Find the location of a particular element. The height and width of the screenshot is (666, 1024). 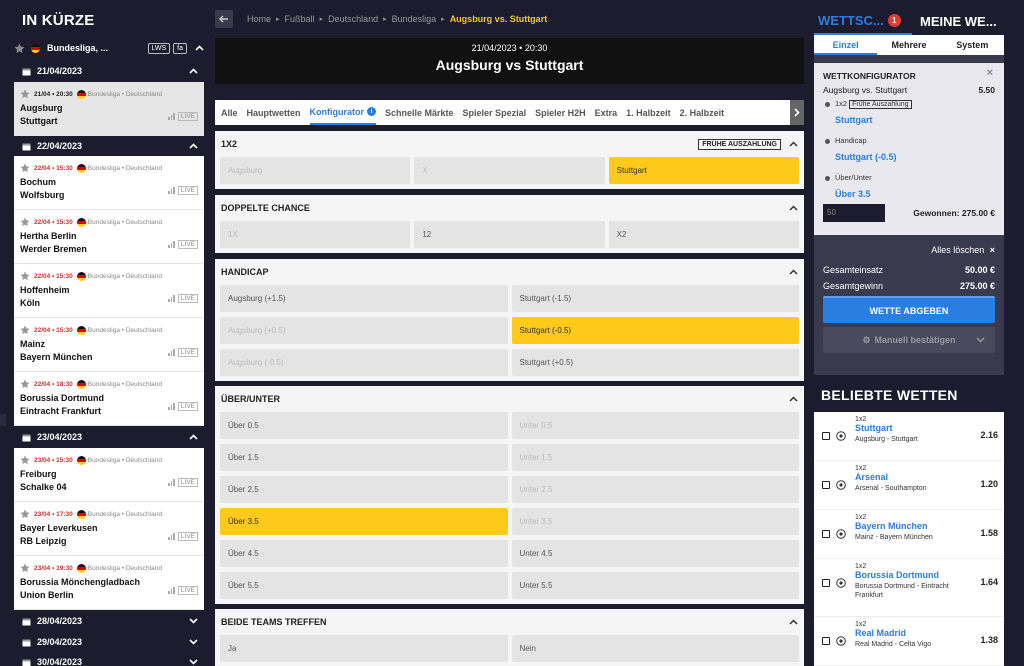

odd-button: Ja is located at coordinates (364, 648).